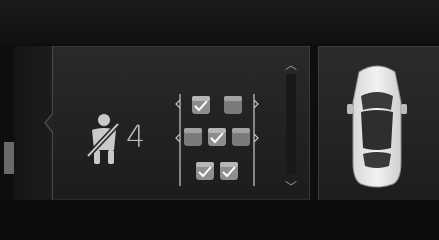  I want to click on seat-map, so click(217, 140).